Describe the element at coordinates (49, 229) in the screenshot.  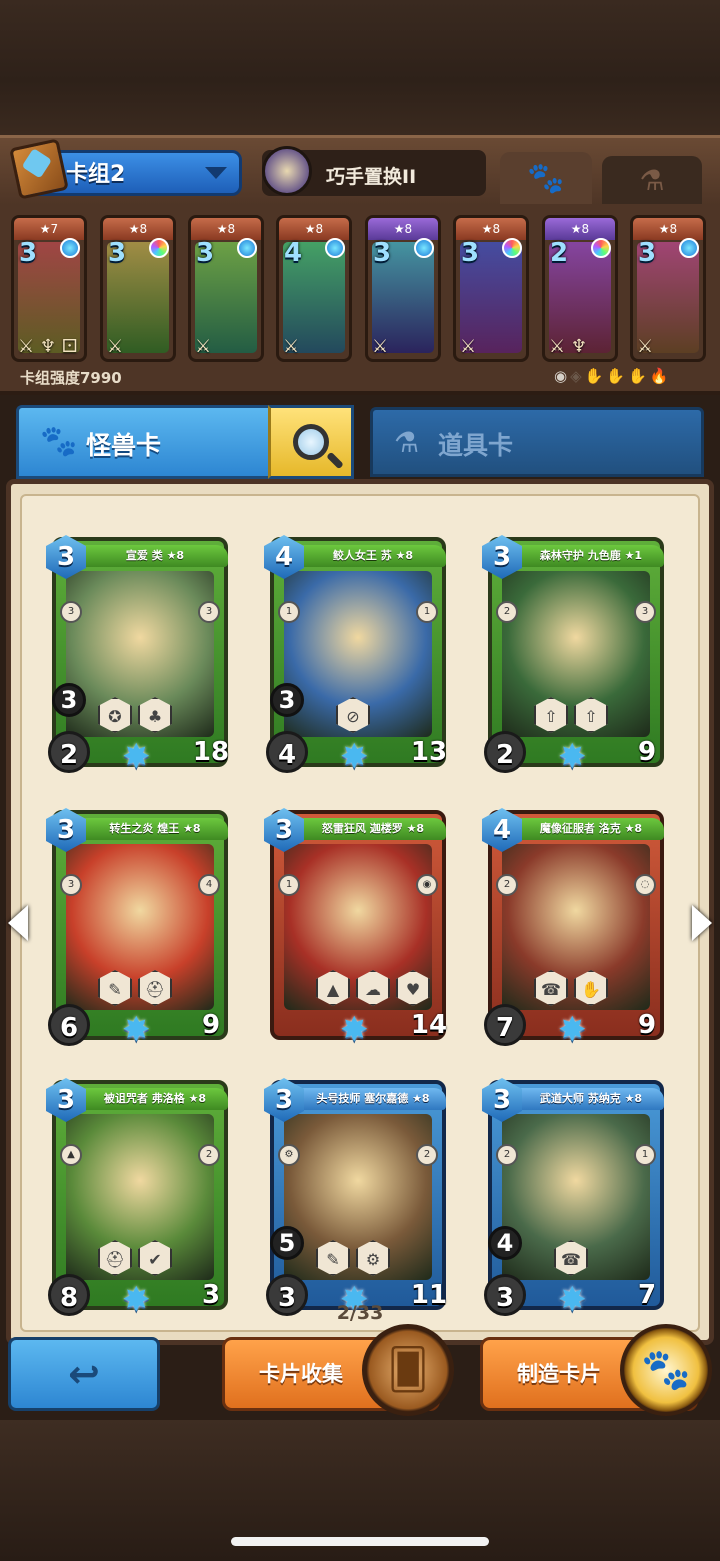
I see `deck-card-stars: ★7` at that location.